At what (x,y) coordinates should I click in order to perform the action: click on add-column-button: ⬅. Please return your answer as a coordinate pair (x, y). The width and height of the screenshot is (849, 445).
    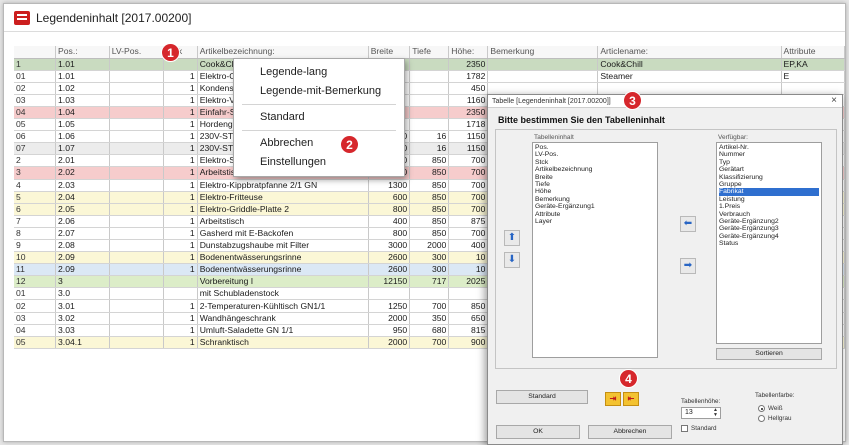
    Looking at the image, I should click on (688, 224).